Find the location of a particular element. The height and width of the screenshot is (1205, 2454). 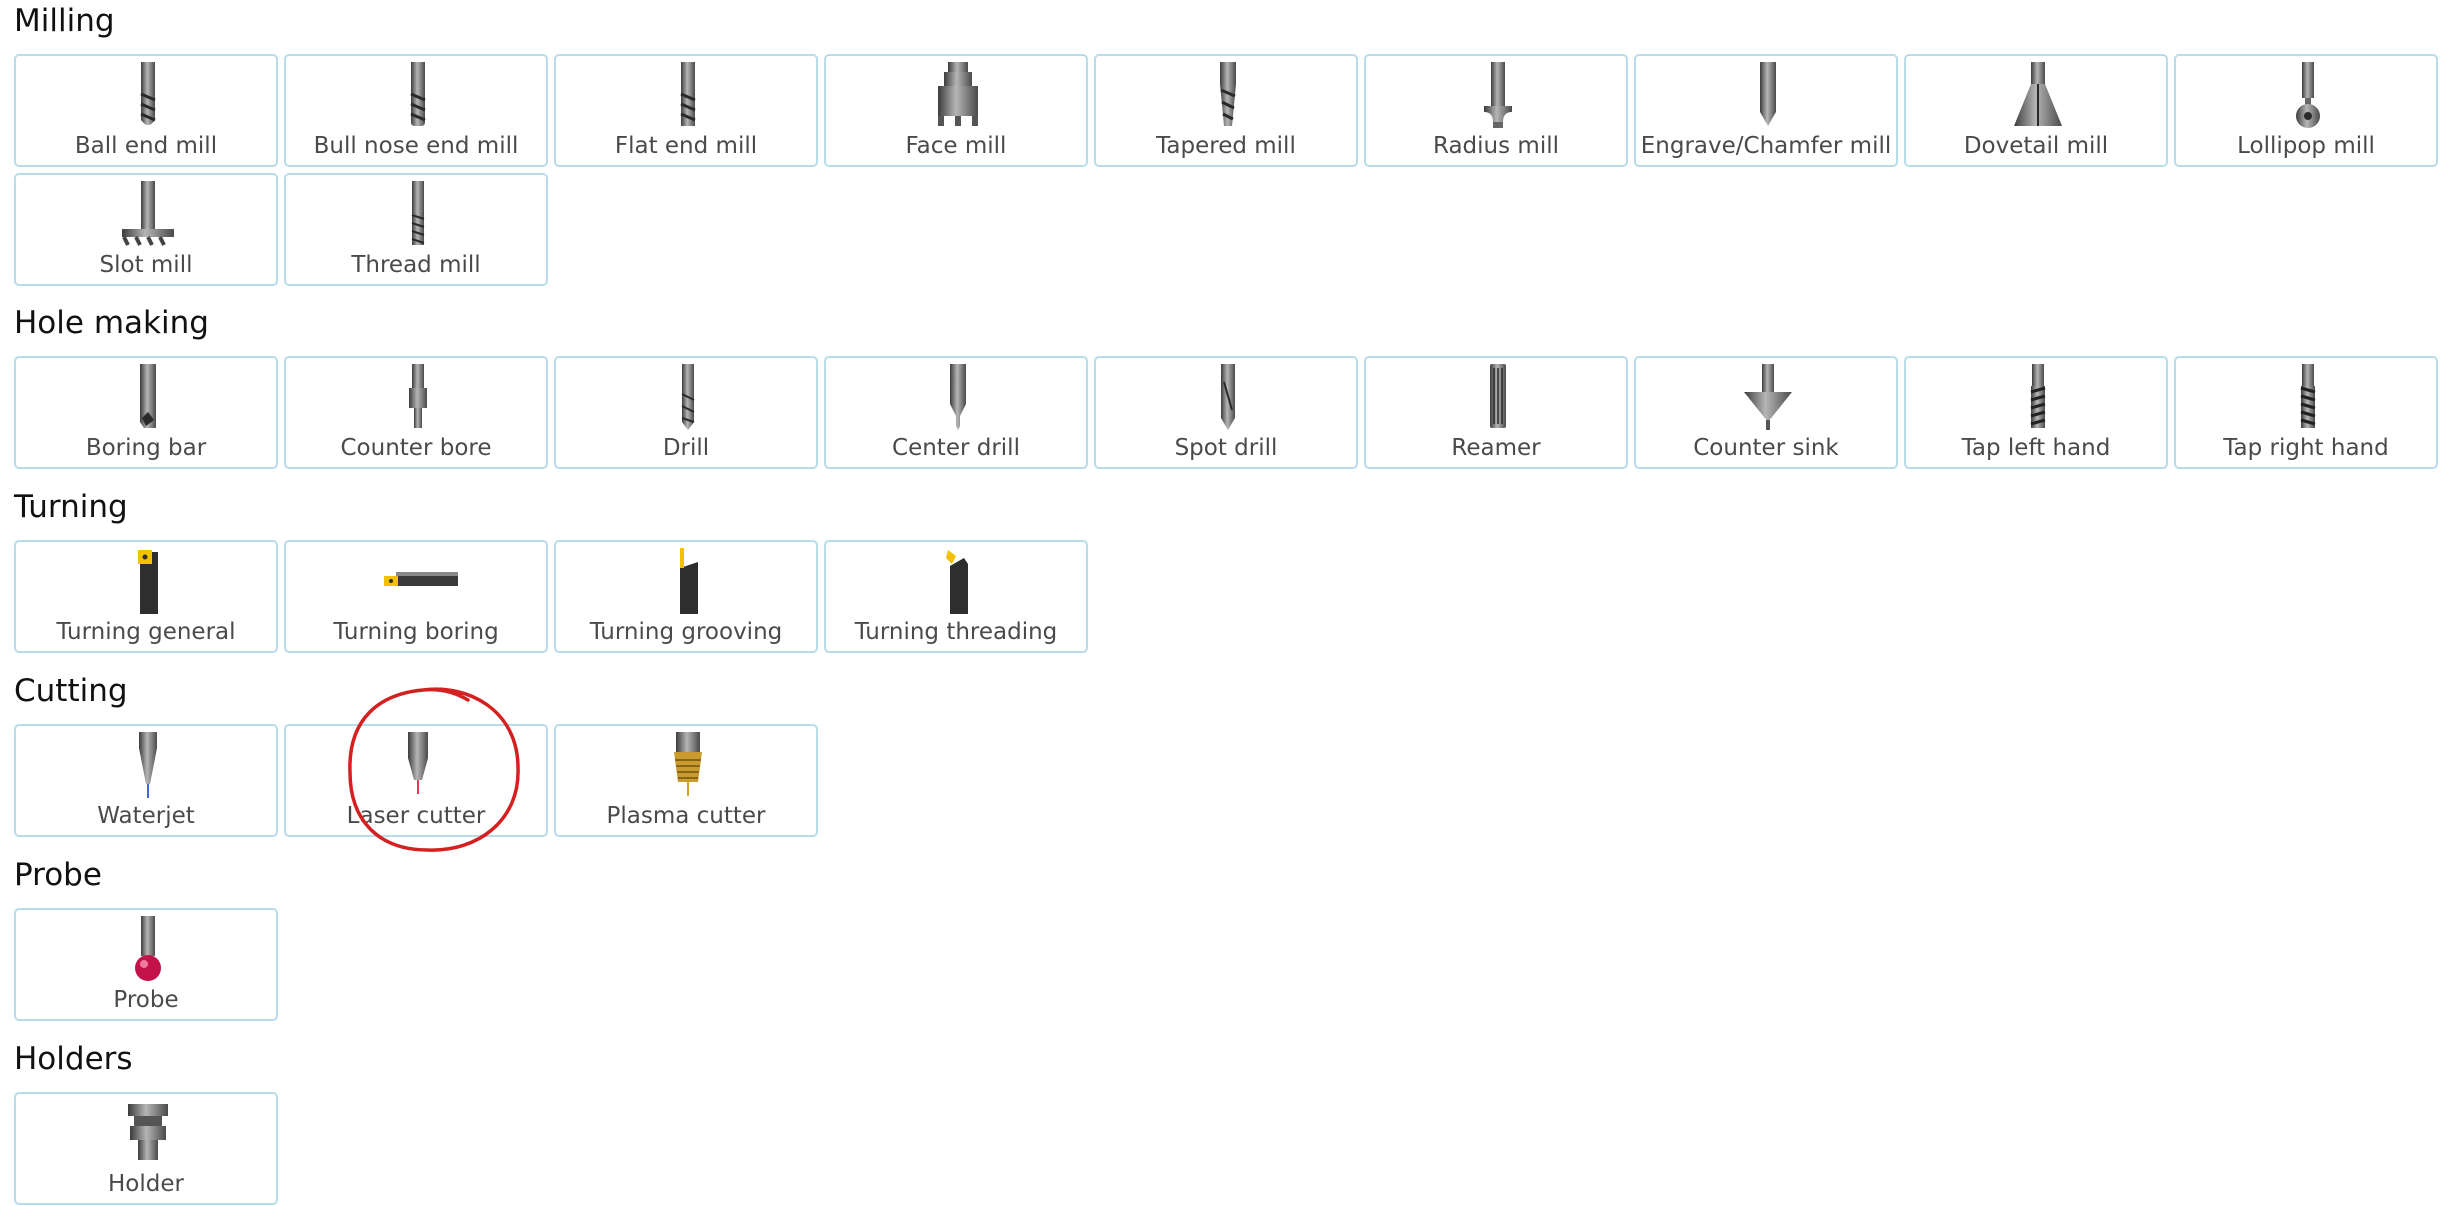

tool-tile-turning-threading: Turning threading is located at coordinates (956, 596).